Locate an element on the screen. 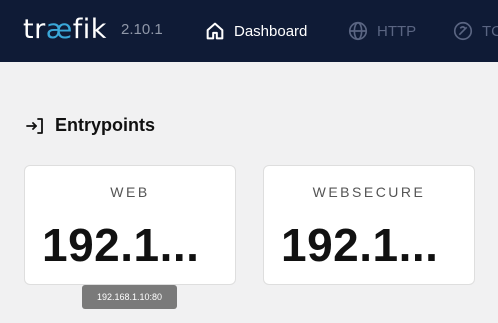  address-tooltip: 192.168.1.10:80 is located at coordinates (129, 297).